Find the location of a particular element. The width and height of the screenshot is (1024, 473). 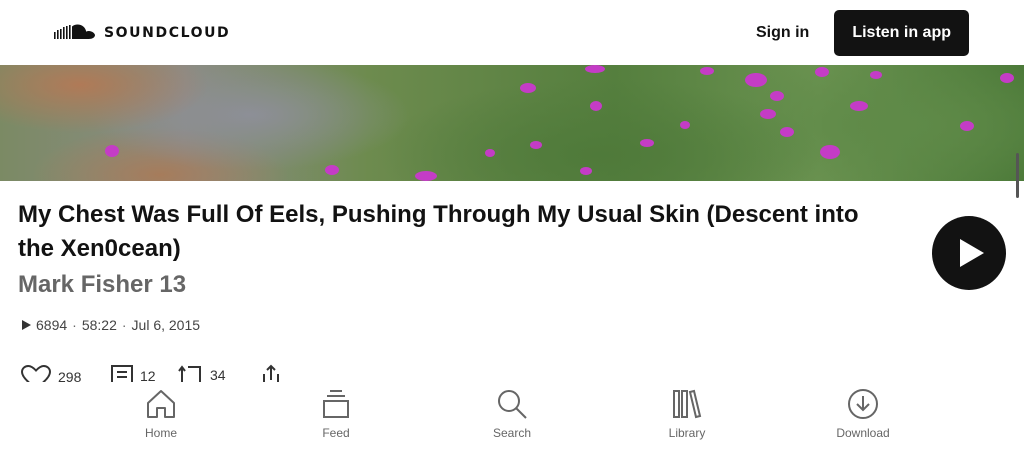

heart-icon is located at coordinates (36, 373).